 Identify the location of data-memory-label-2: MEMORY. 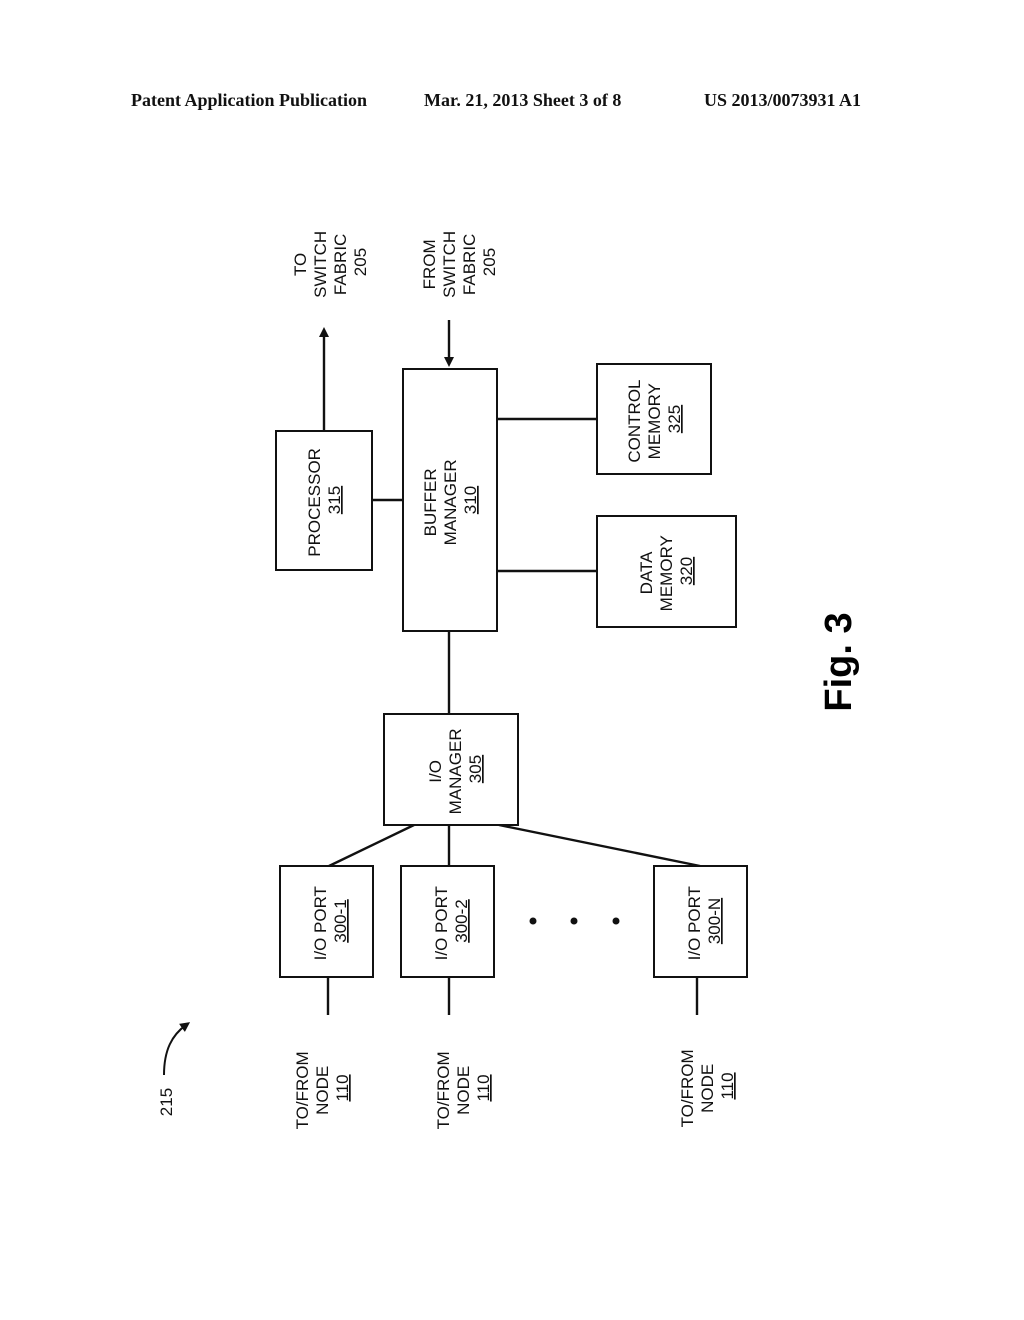
(666, 573).